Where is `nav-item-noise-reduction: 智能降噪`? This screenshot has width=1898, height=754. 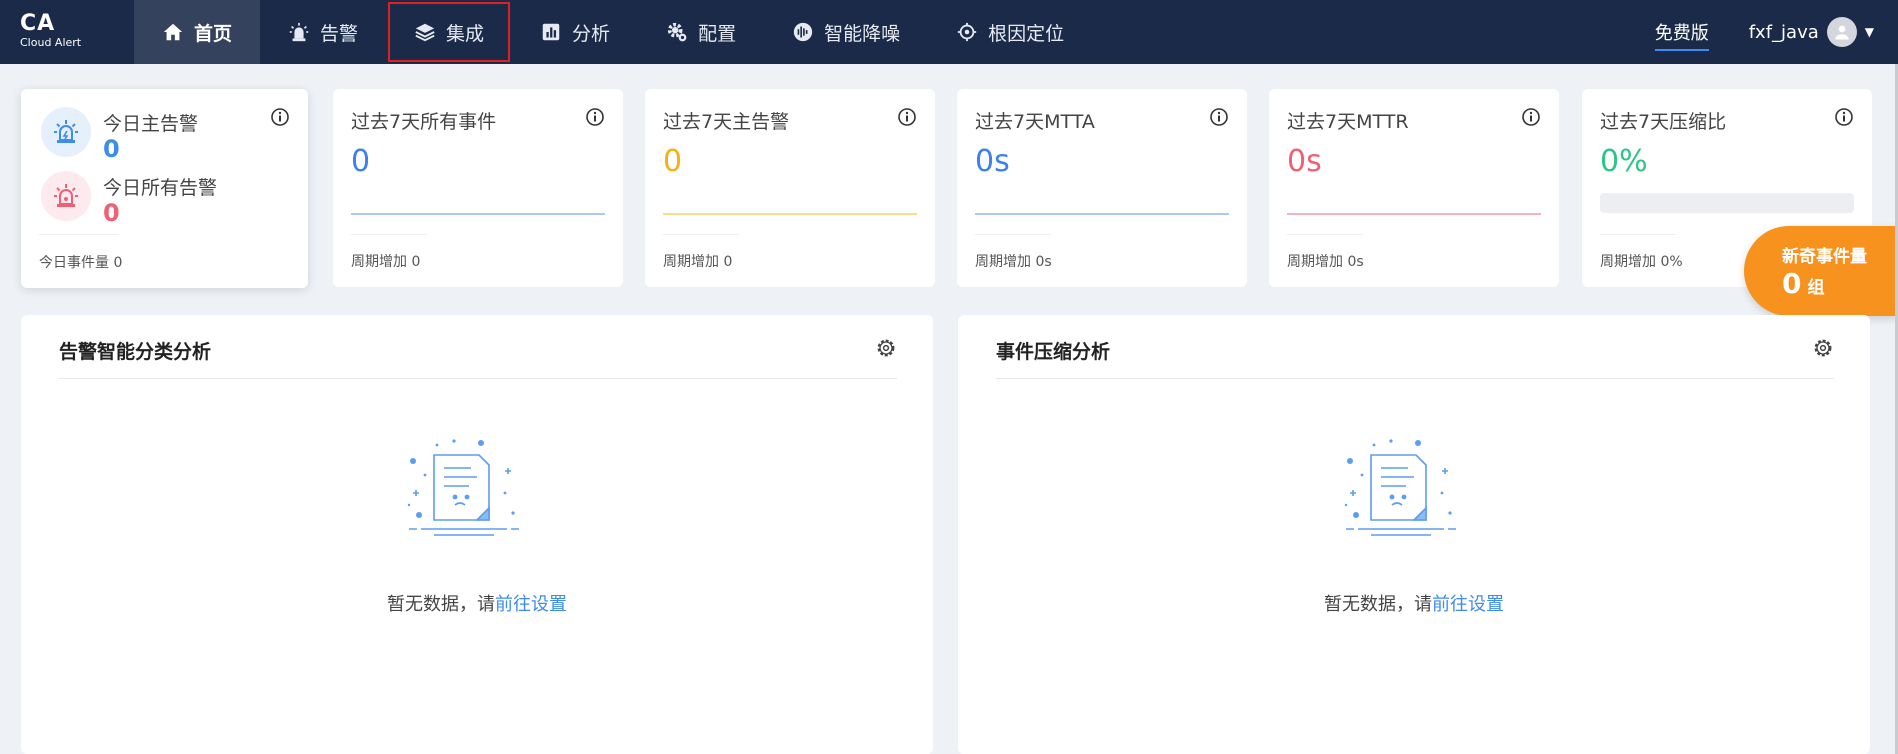
nav-item-noise-reduction: 智能降噪 is located at coordinates (846, 32).